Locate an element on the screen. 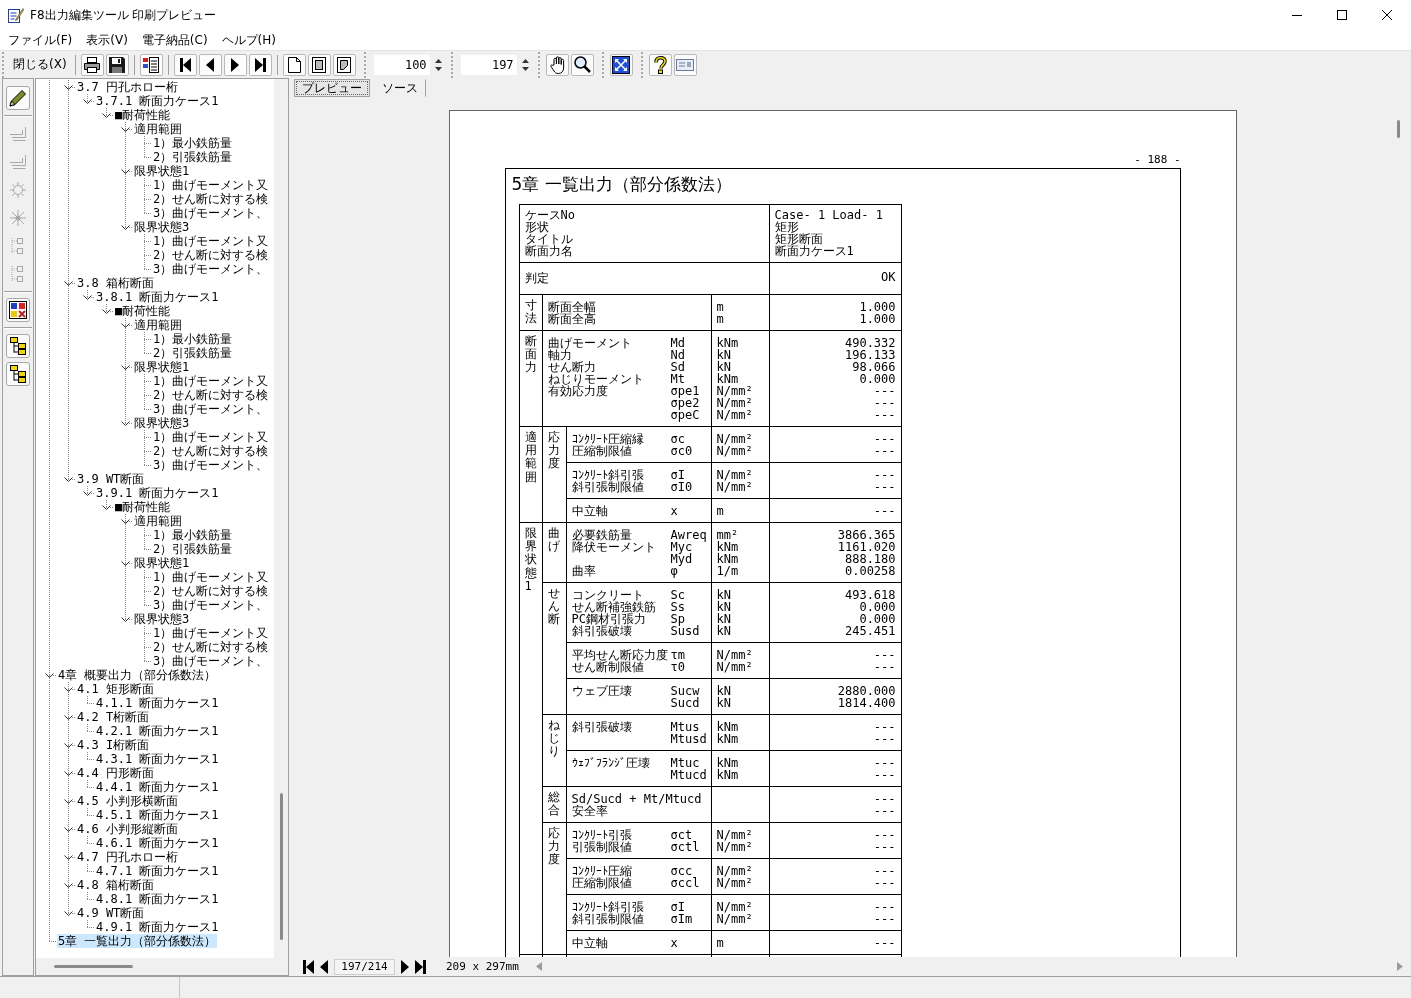  zoom-button is located at coordinates (582, 64).